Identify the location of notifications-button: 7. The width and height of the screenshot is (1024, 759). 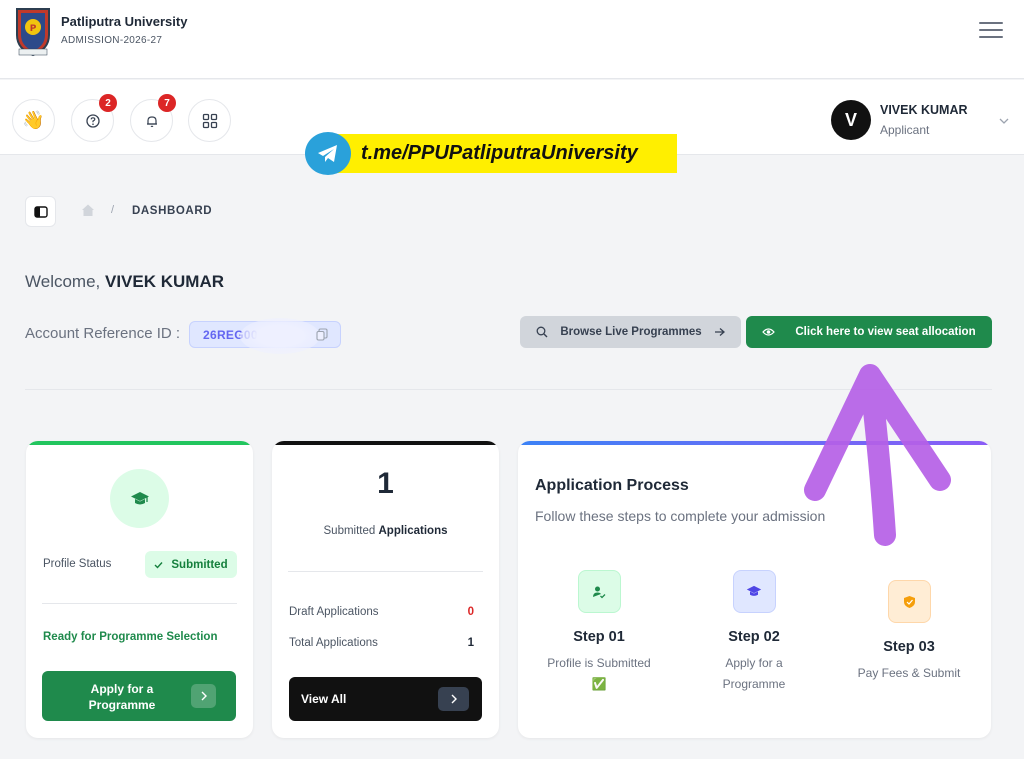
(153, 118).